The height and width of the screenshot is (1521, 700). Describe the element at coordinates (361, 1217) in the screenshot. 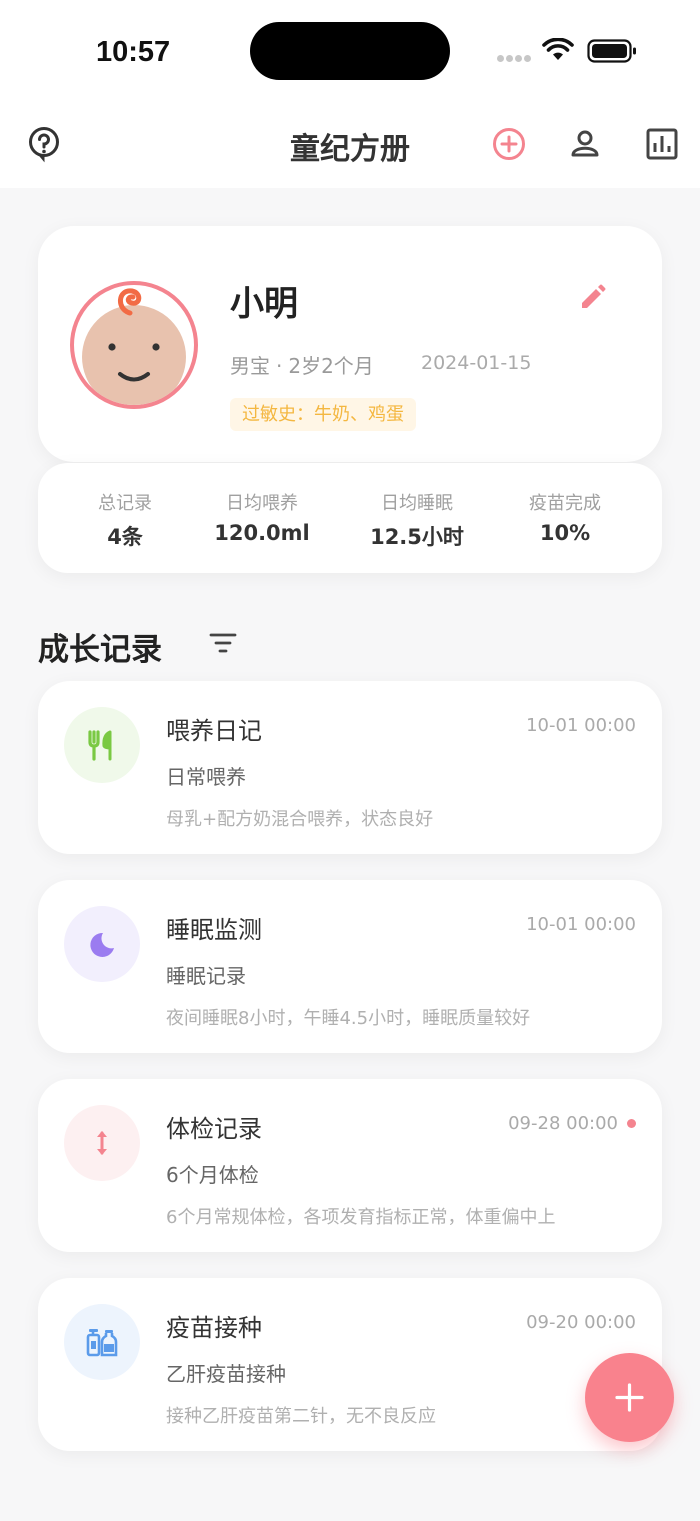

I see `record-desc: 6个月常规体检，各项发育指标正常，体重偏中上` at that location.